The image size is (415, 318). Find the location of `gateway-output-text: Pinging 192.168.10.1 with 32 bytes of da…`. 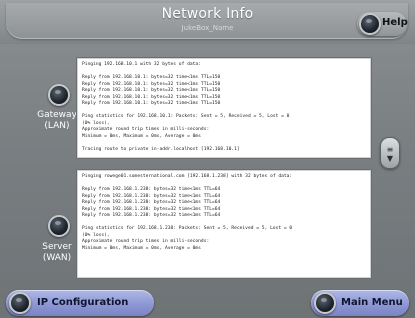

gateway-output-text: Pinging 192.168.10.1 with 32 bytes of da… is located at coordinates (186, 107).